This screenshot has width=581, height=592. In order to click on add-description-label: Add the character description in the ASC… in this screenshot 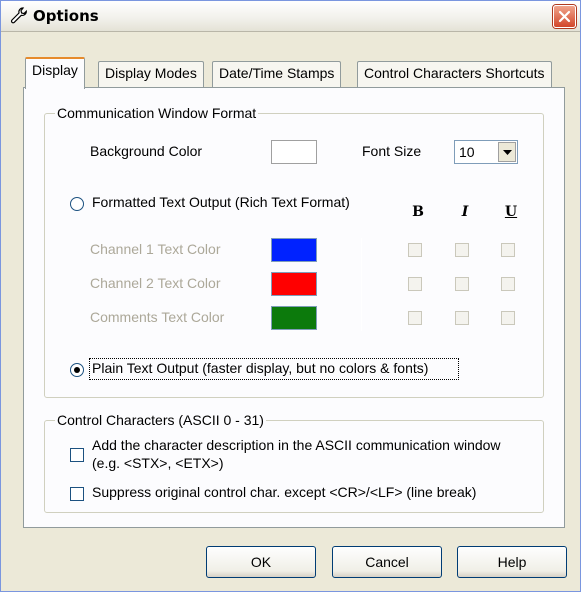, I will do `click(296, 445)`.